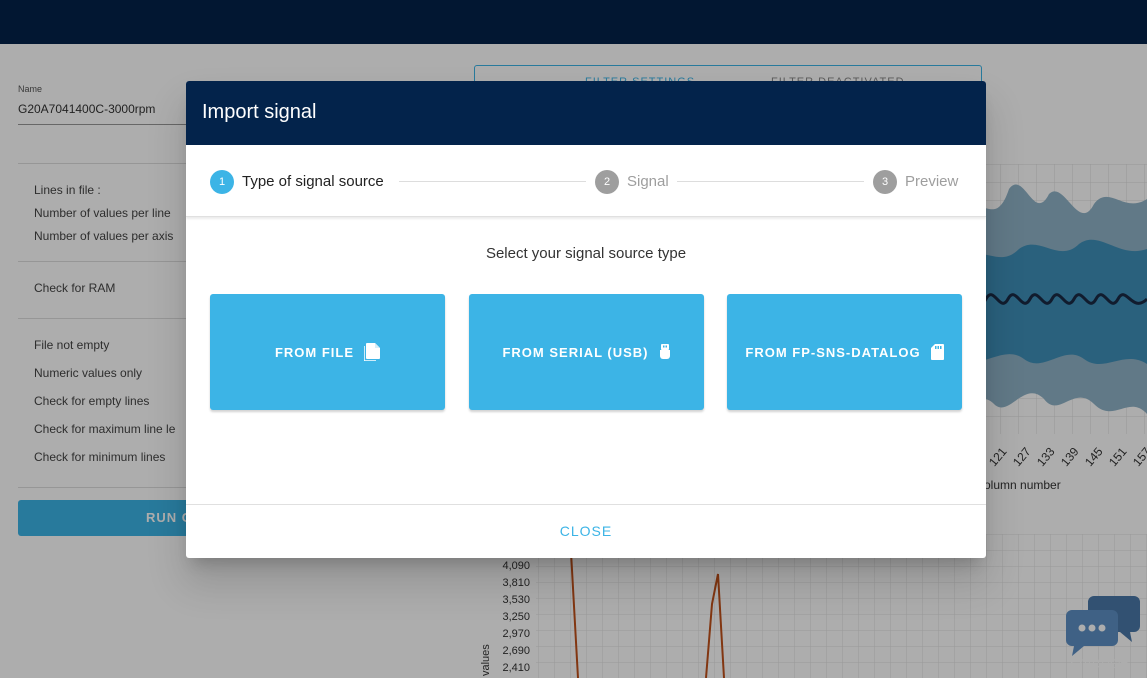 The image size is (1147, 678). What do you see at coordinates (937, 352) in the screenshot?
I see `sd-card-icon` at bounding box center [937, 352].